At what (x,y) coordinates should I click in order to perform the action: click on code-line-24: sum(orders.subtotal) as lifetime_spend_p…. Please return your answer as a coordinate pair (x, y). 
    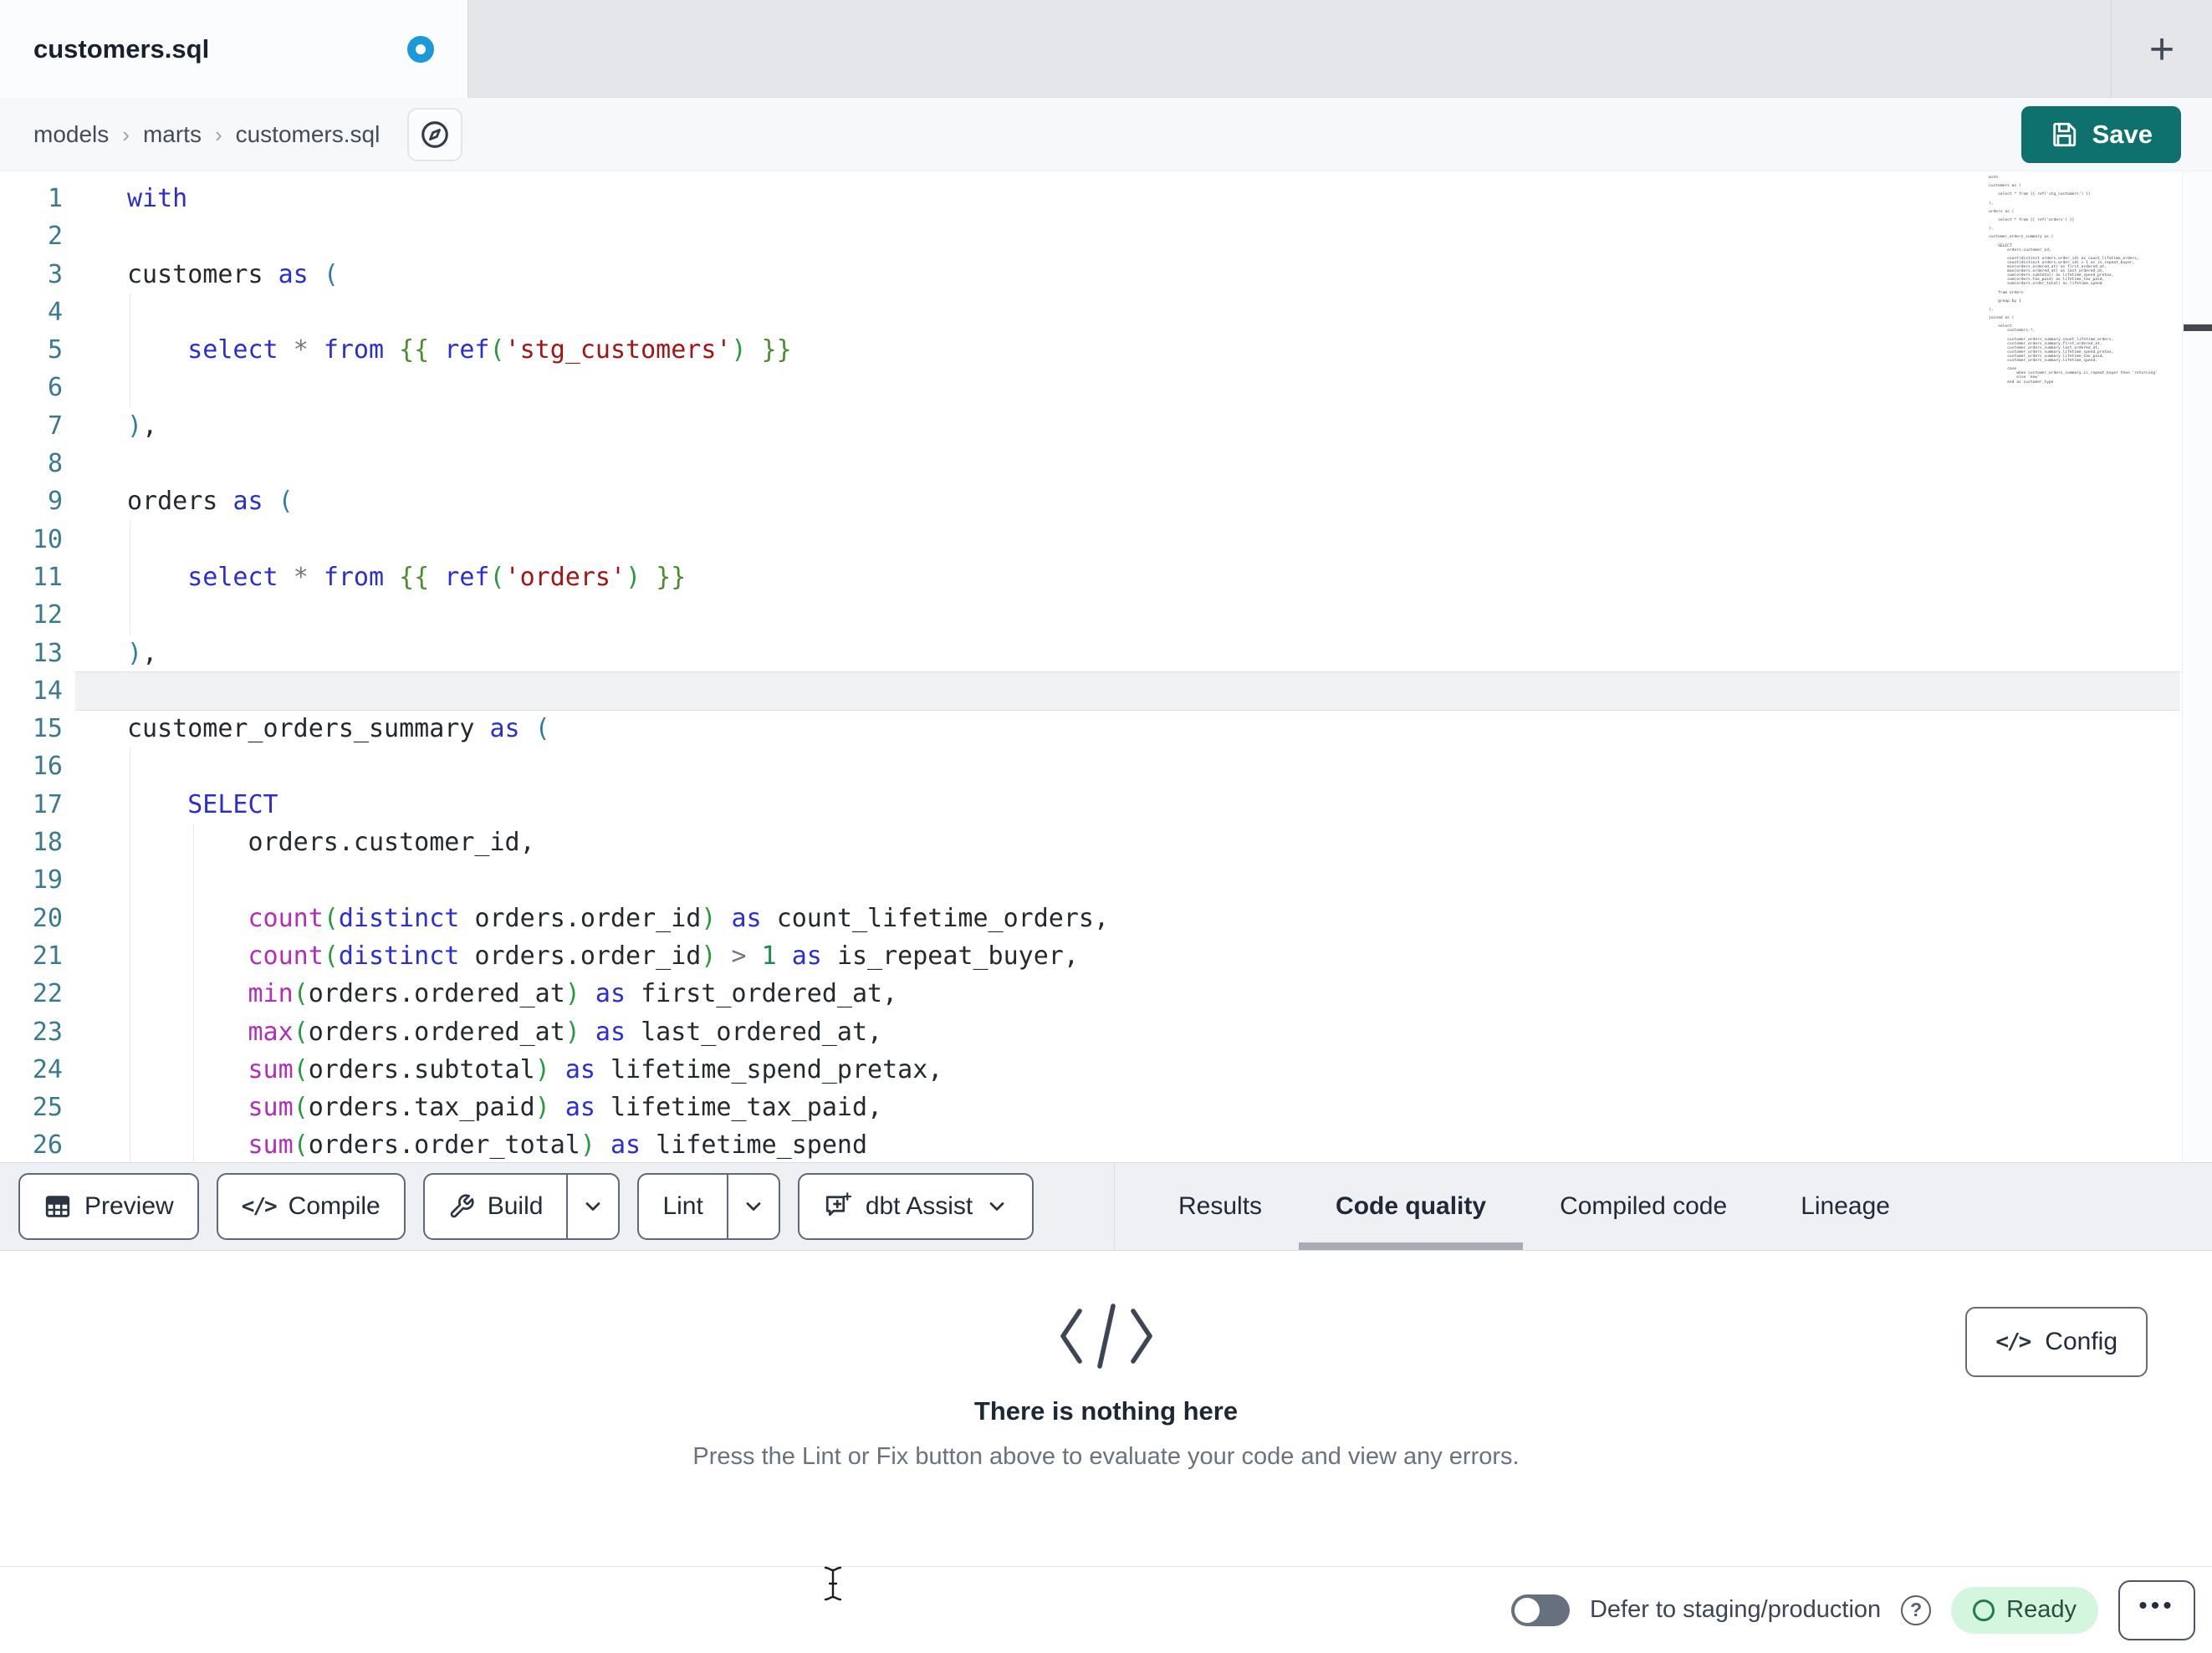
    Looking at the image, I should click on (1154, 1069).